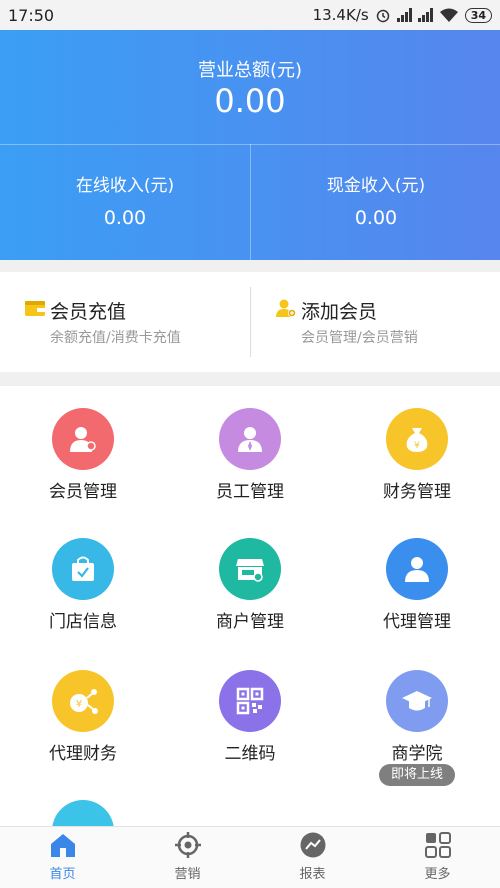 This screenshot has height=888, width=500. I want to click on home-icon, so click(62, 845).